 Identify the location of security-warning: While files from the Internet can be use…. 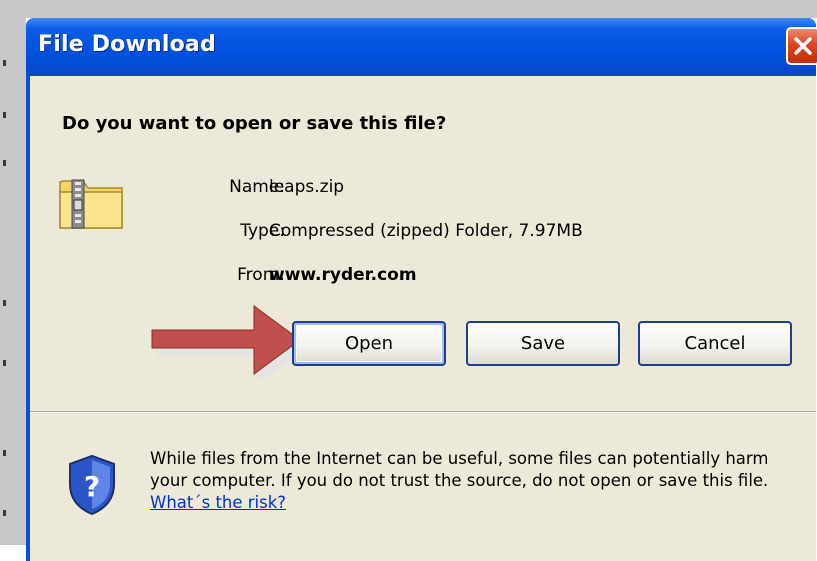
(470, 481).